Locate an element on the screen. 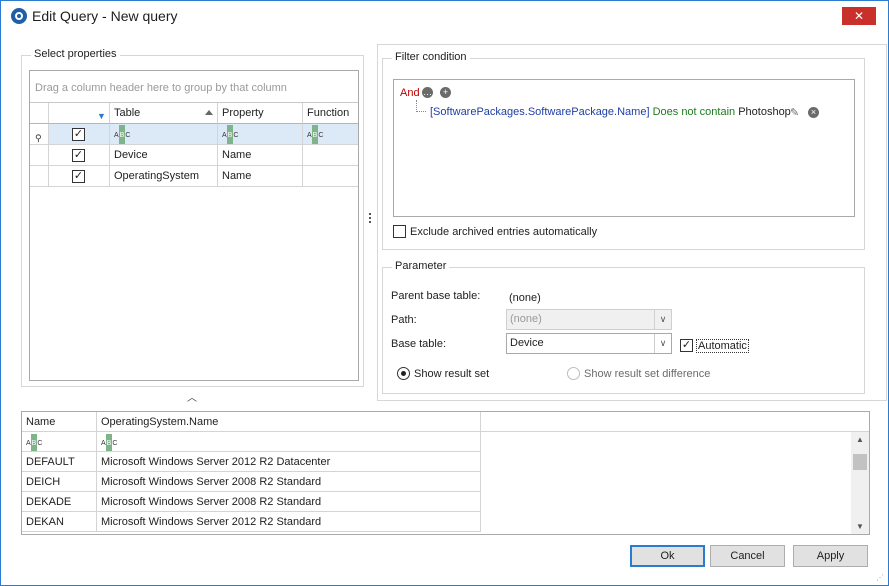 This screenshot has width=889, height=586. table-row: ✓ OperatingSystem Name is located at coordinates (194, 176).